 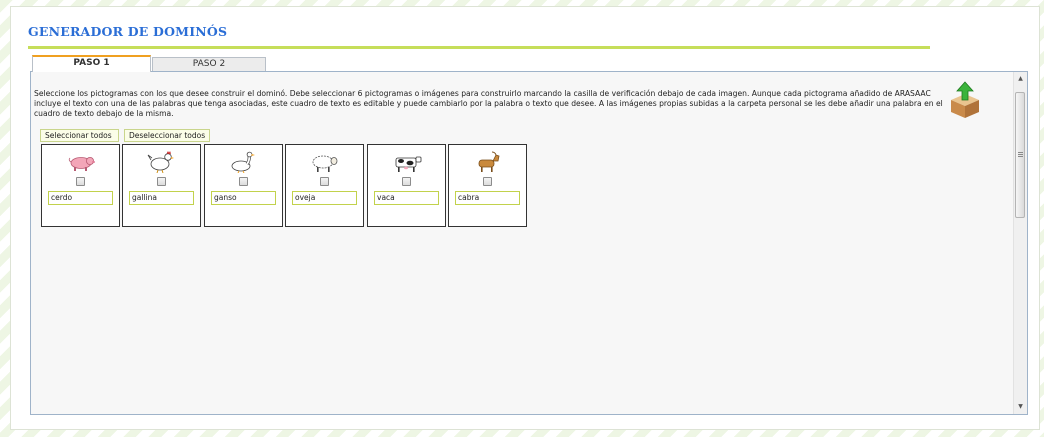 I want to click on goose-icon, so click(x=243, y=162).